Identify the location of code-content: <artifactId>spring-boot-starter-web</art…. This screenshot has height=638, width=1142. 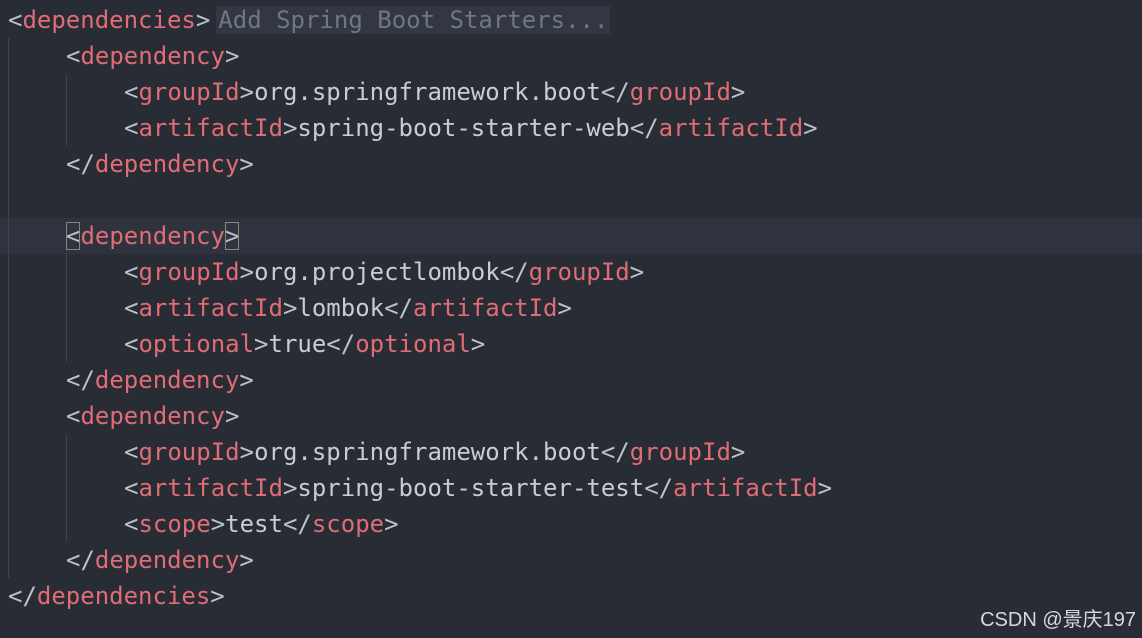
(471, 128).